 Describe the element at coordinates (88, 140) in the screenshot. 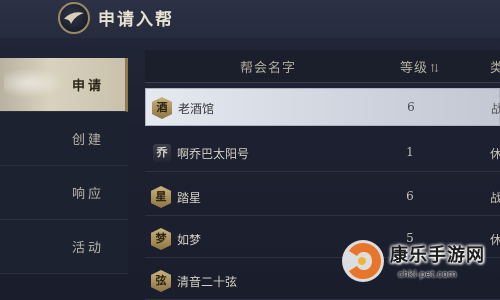

I see `tab-label: 创建` at that location.